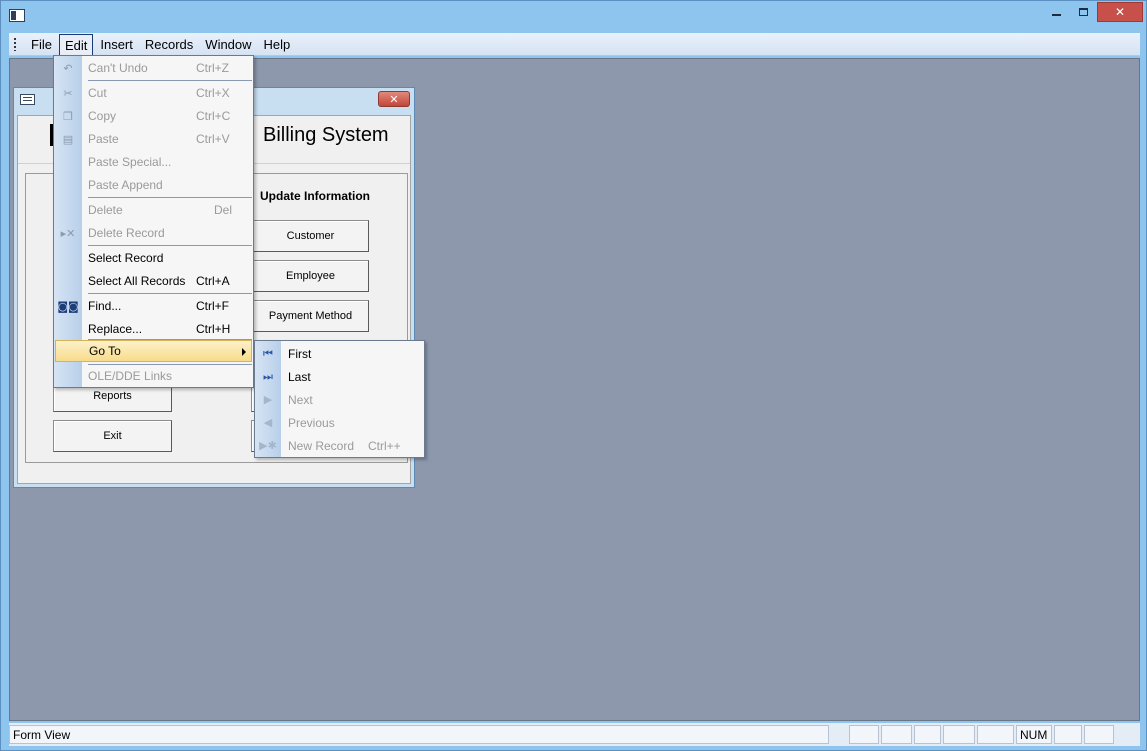  I want to click on menu-help: Help, so click(277, 44).